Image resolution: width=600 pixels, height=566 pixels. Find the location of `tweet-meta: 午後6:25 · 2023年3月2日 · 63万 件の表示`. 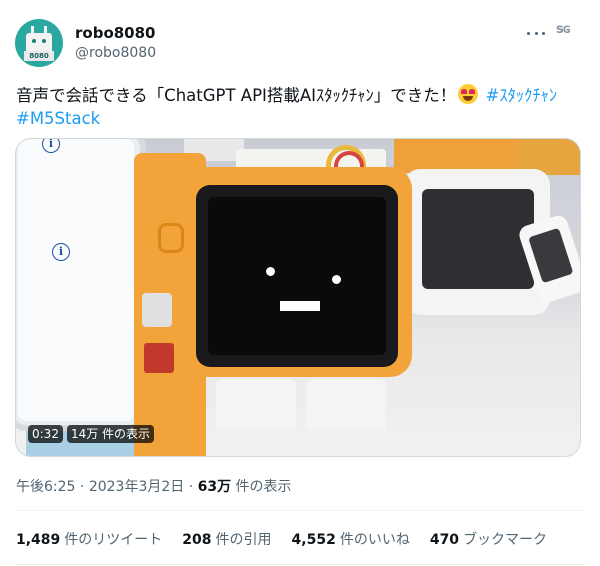

tweet-meta: 午後6:25 · 2023年3月2日 · 63万 件の表示 is located at coordinates (154, 486).